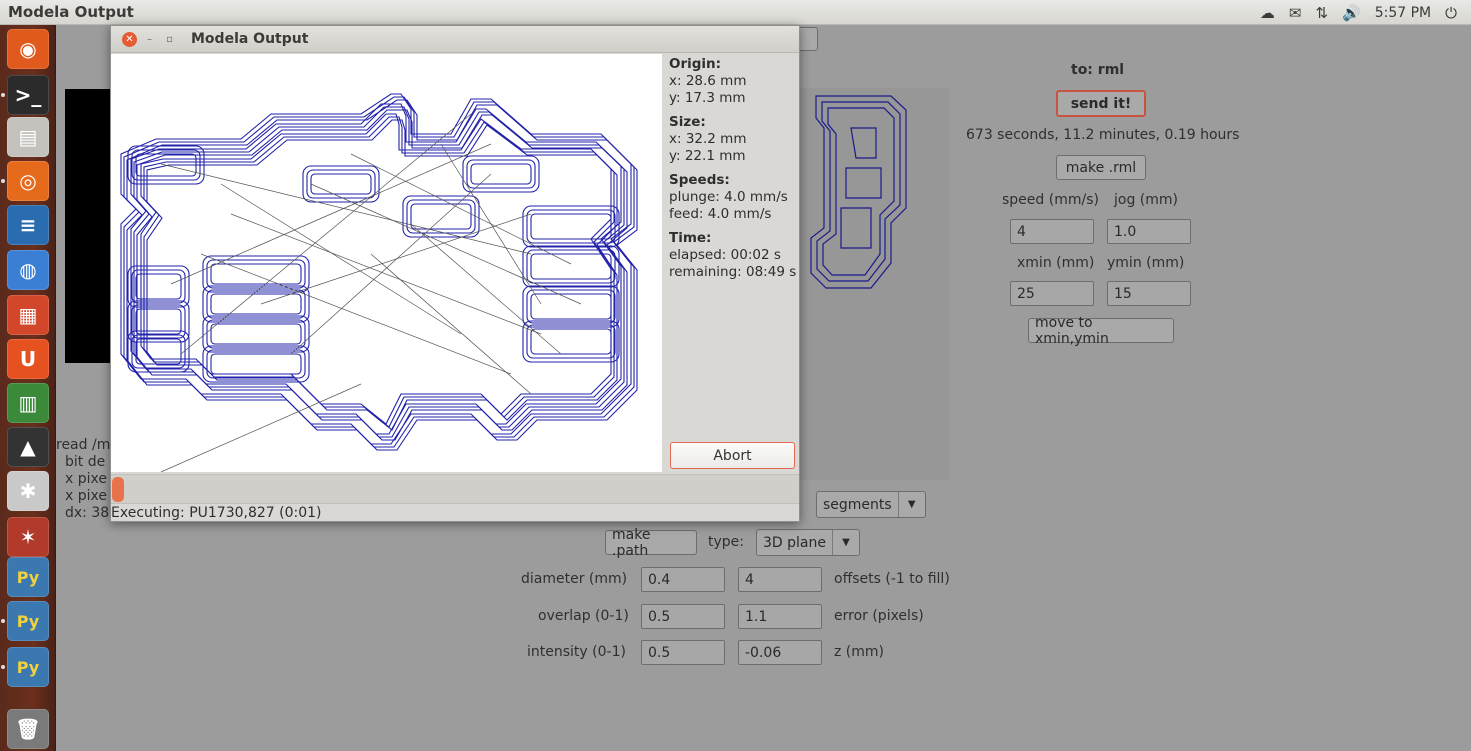  I want to click on xmin-field: 25, so click(1052, 293).